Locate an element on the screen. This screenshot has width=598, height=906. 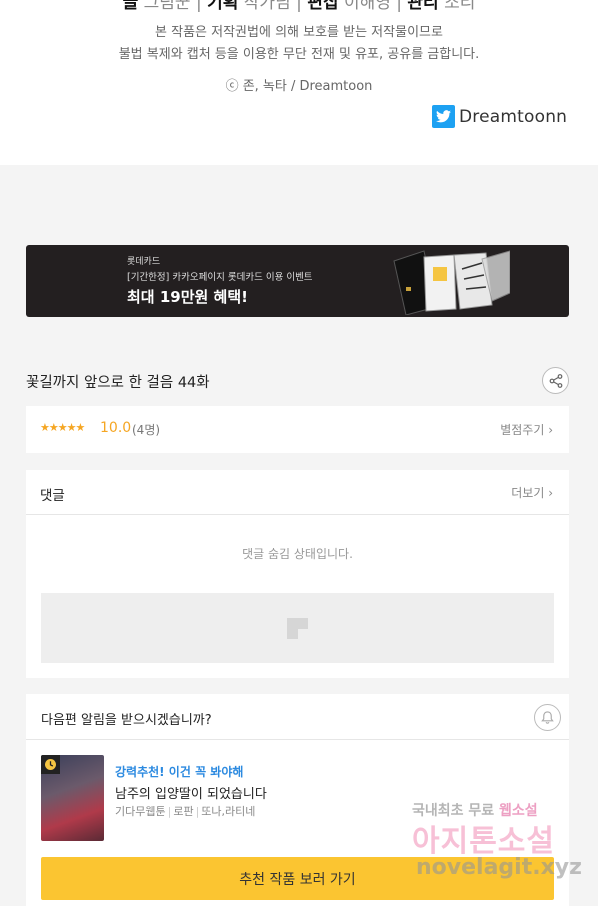
ad-placeholder is located at coordinates (297, 628).